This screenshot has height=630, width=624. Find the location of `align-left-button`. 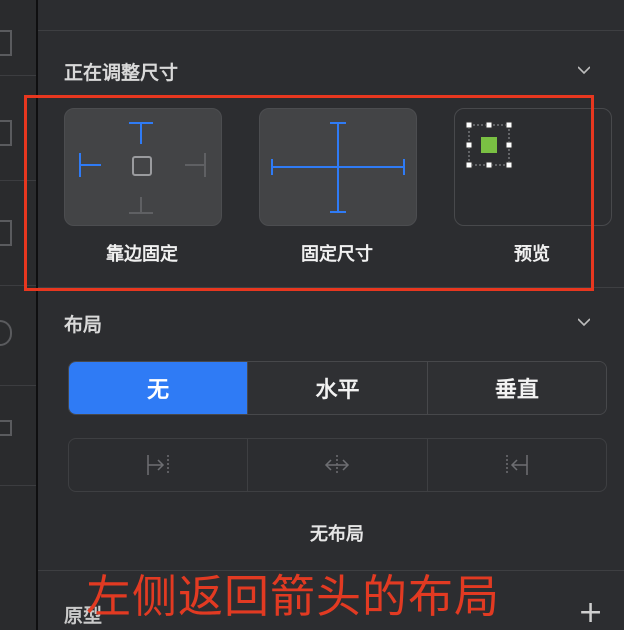

align-left-button is located at coordinates (158, 465).